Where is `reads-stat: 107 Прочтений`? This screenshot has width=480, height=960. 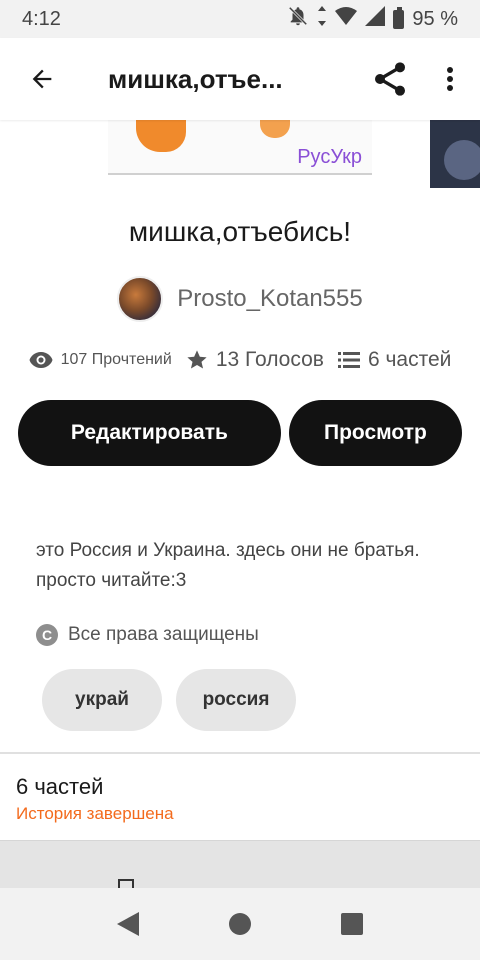
reads-stat: 107 Прочтений is located at coordinates (100, 360).